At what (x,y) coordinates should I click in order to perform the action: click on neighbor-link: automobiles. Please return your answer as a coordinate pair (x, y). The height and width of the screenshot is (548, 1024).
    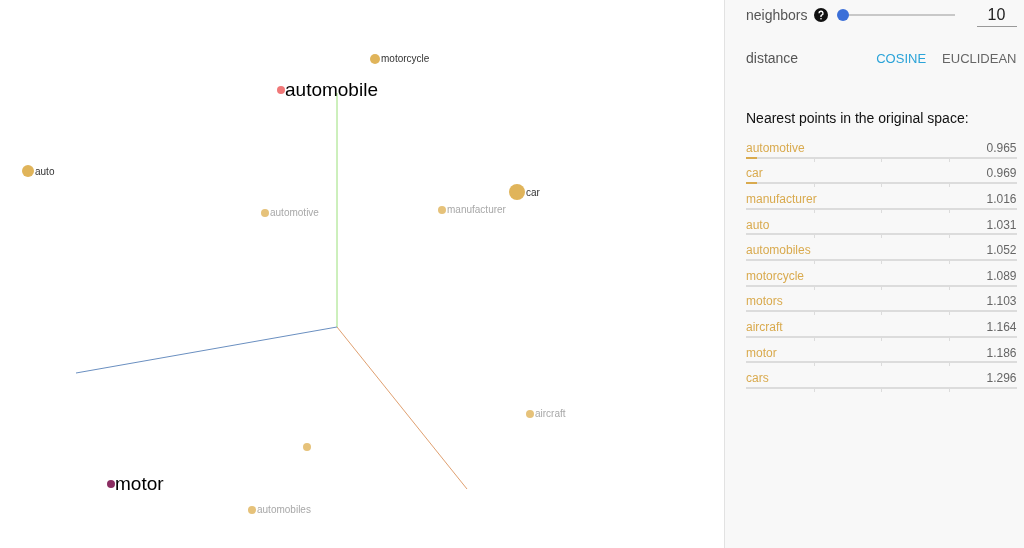
    Looking at the image, I should click on (778, 250).